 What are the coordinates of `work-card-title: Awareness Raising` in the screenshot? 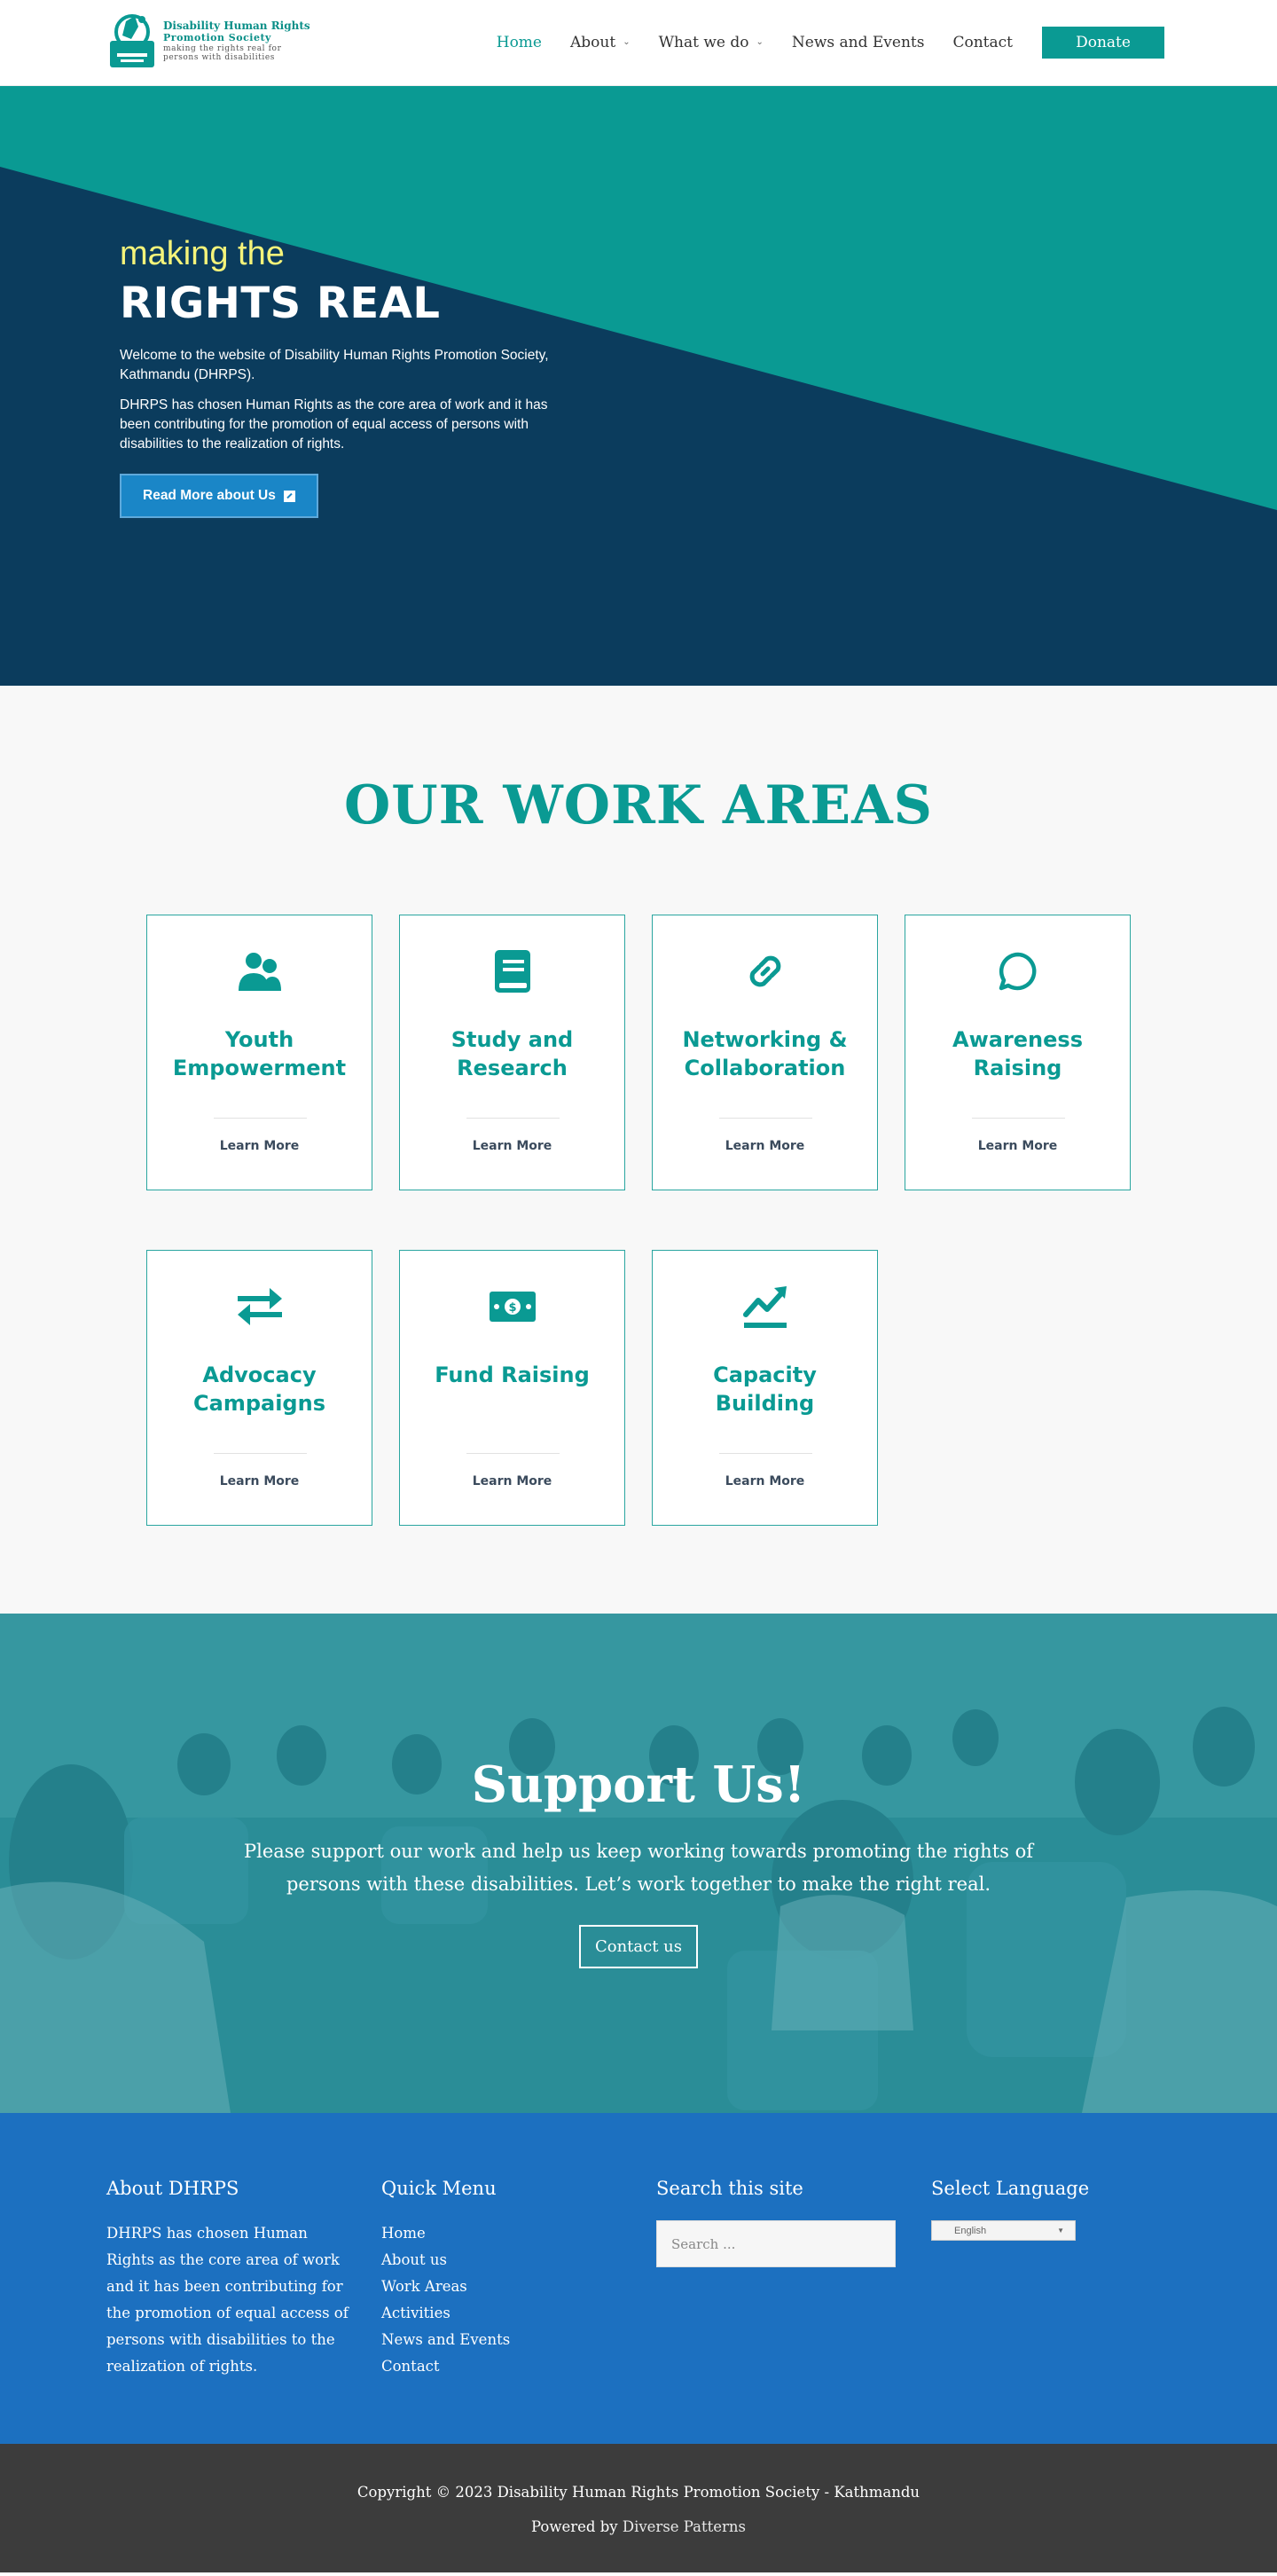 It's located at (1017, 1053).